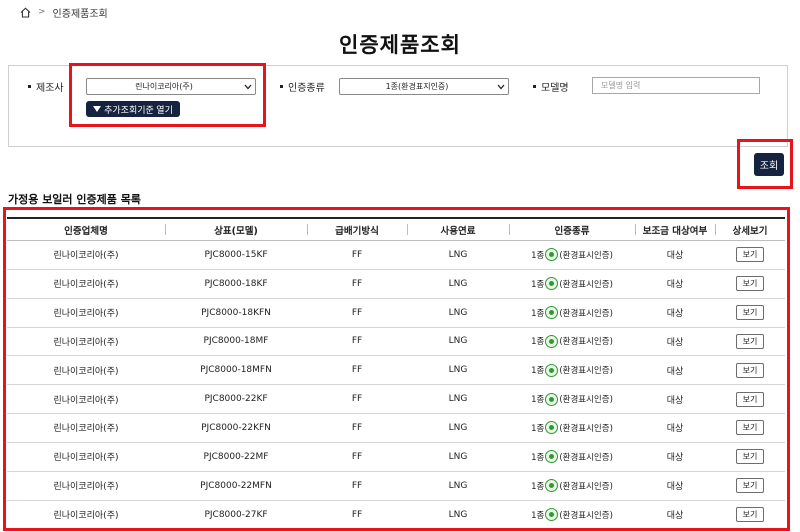 The width and height of the screenshot is (800, 532). What do you see at coordinates (769, 164) in the screenshot?
I see `search-button: 조회` at bounding box center [769, 164].